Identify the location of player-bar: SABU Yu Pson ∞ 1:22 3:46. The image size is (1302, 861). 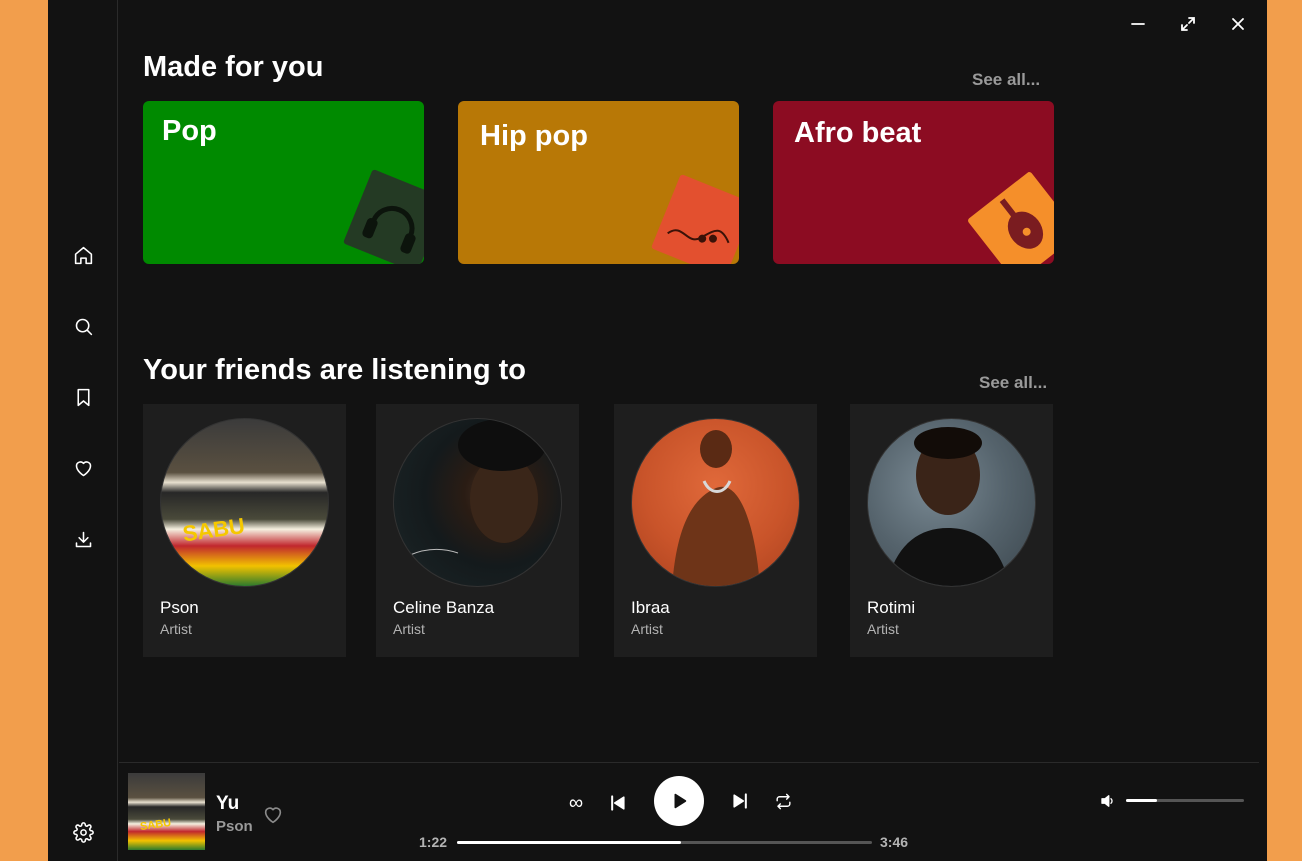
(689, 811).